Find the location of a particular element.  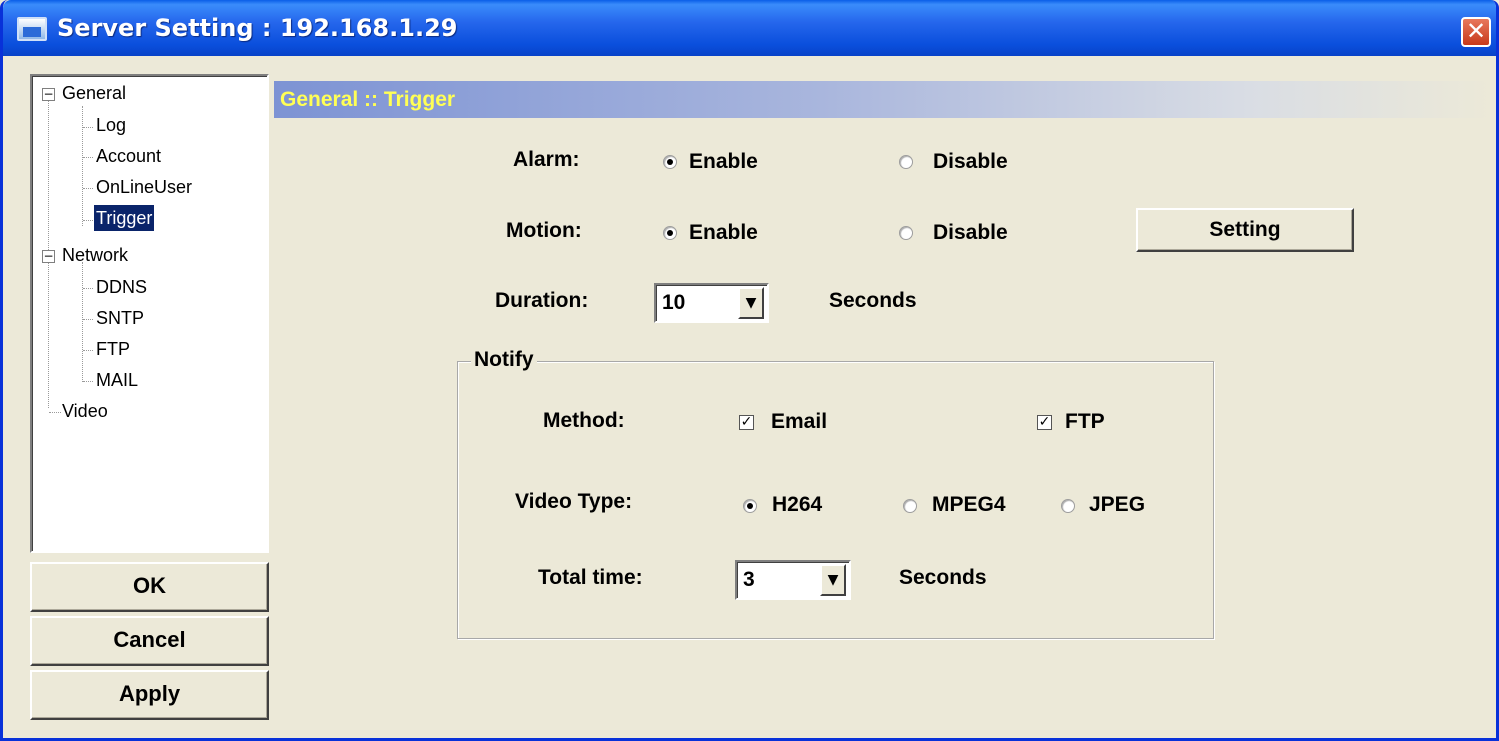

tree-item-video: Video is located at coordinates (85, 411).